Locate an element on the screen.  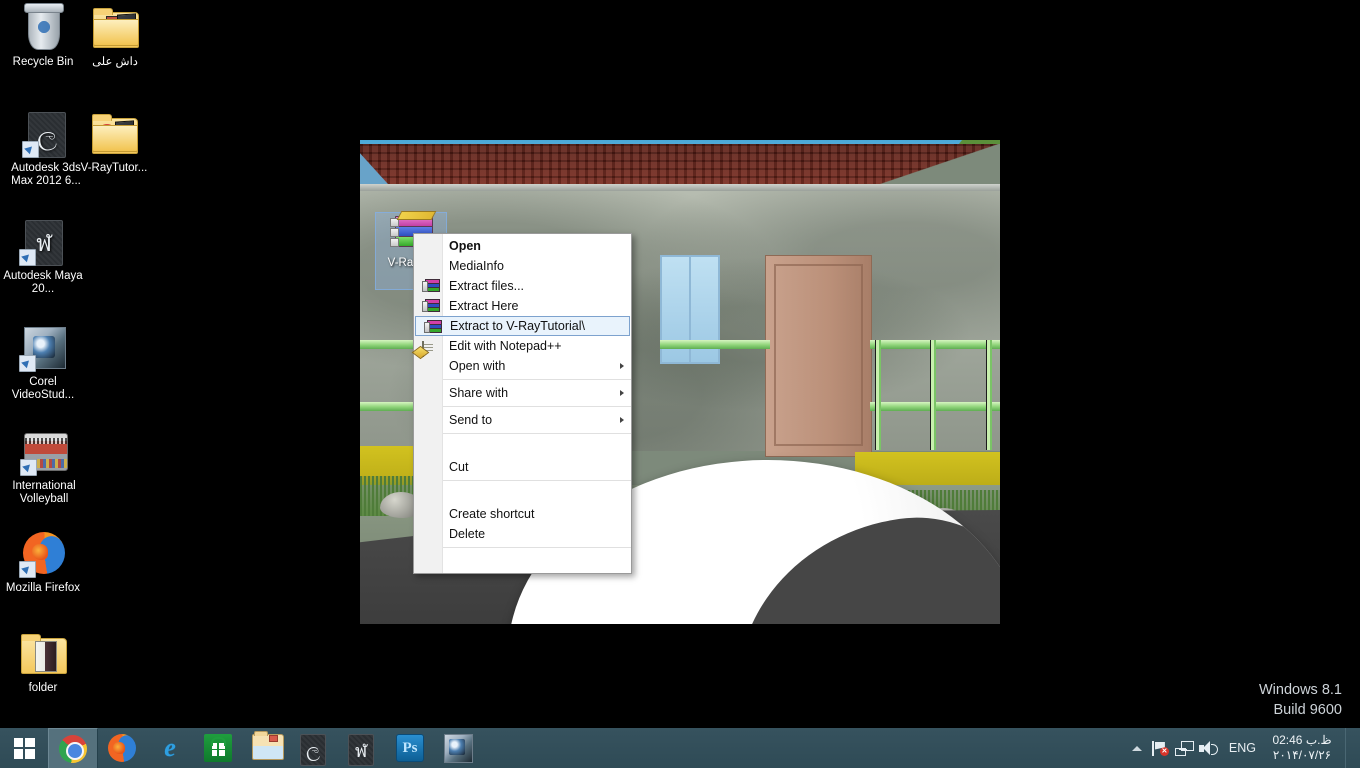
menu-item-label: Send to is located at coordinates (471, 420).